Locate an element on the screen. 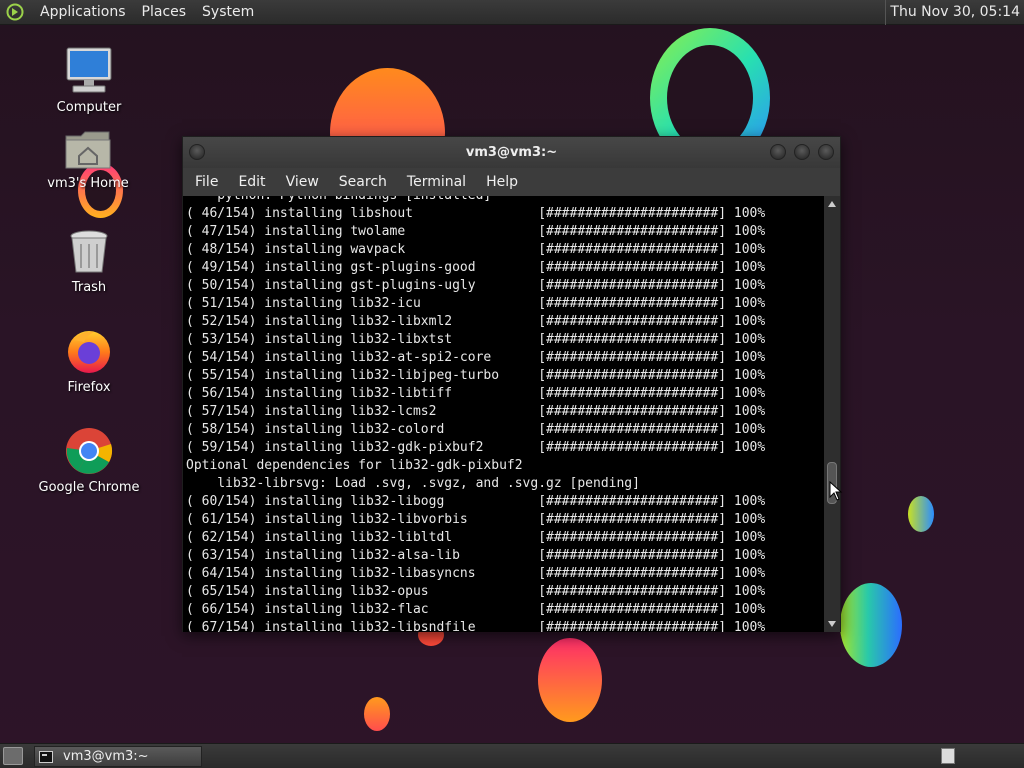 The image size is (1024, 768). desktop-icon-computer: Computer is located at coordinates (89, 79).